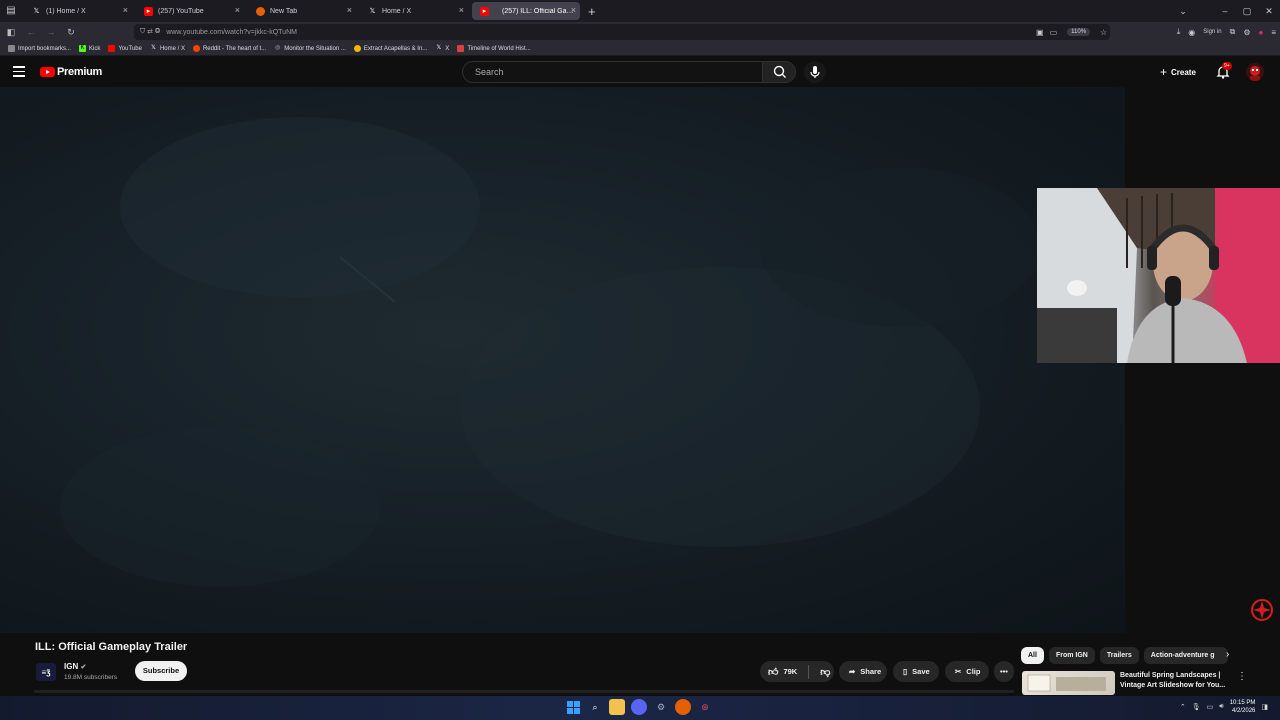 This screenshot has width=1280, height=720. I want to click on extension-badge-icon: ●, so click(1260, 32).